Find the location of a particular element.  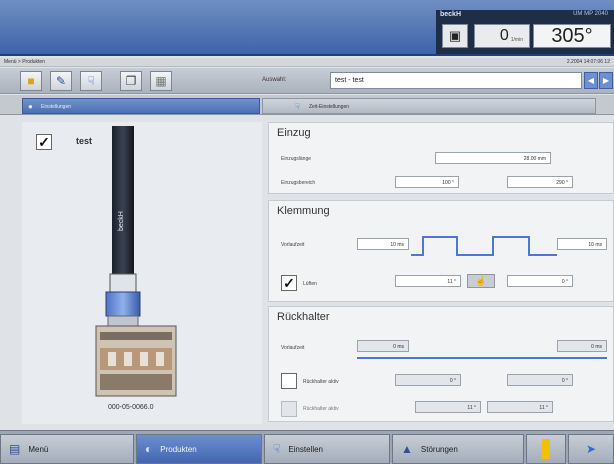

retainer-active-checkbox is located at coordinates (289, 381).